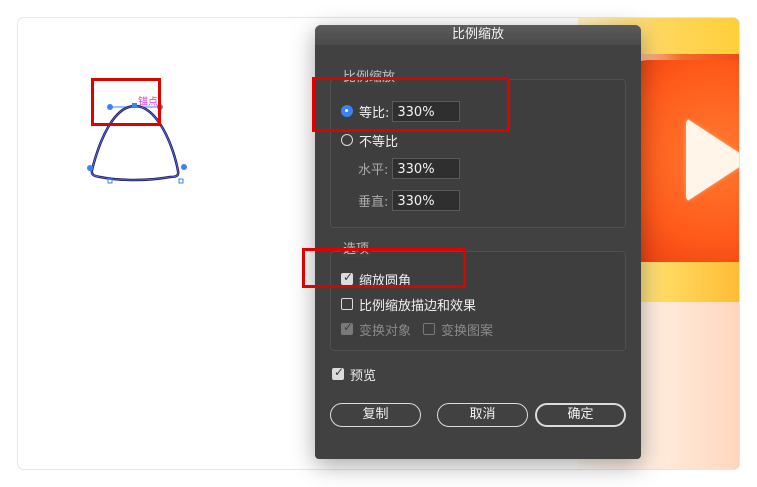  Describe the element at coordinates (411, 104) in the screenshot. I see `highlight-box-uniform` at that location.